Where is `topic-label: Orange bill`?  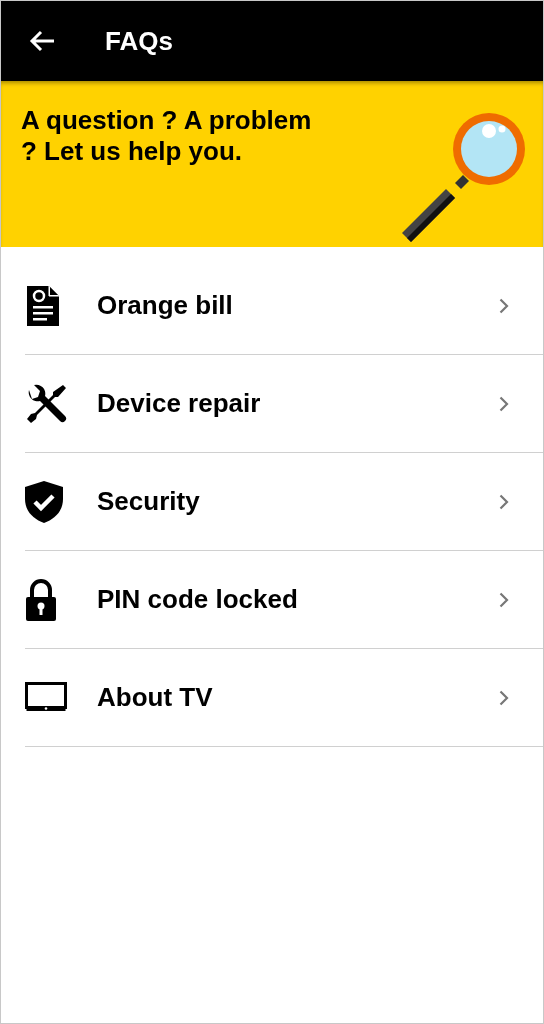 topic-label: Orange bill is located at coordinates (165, 305).